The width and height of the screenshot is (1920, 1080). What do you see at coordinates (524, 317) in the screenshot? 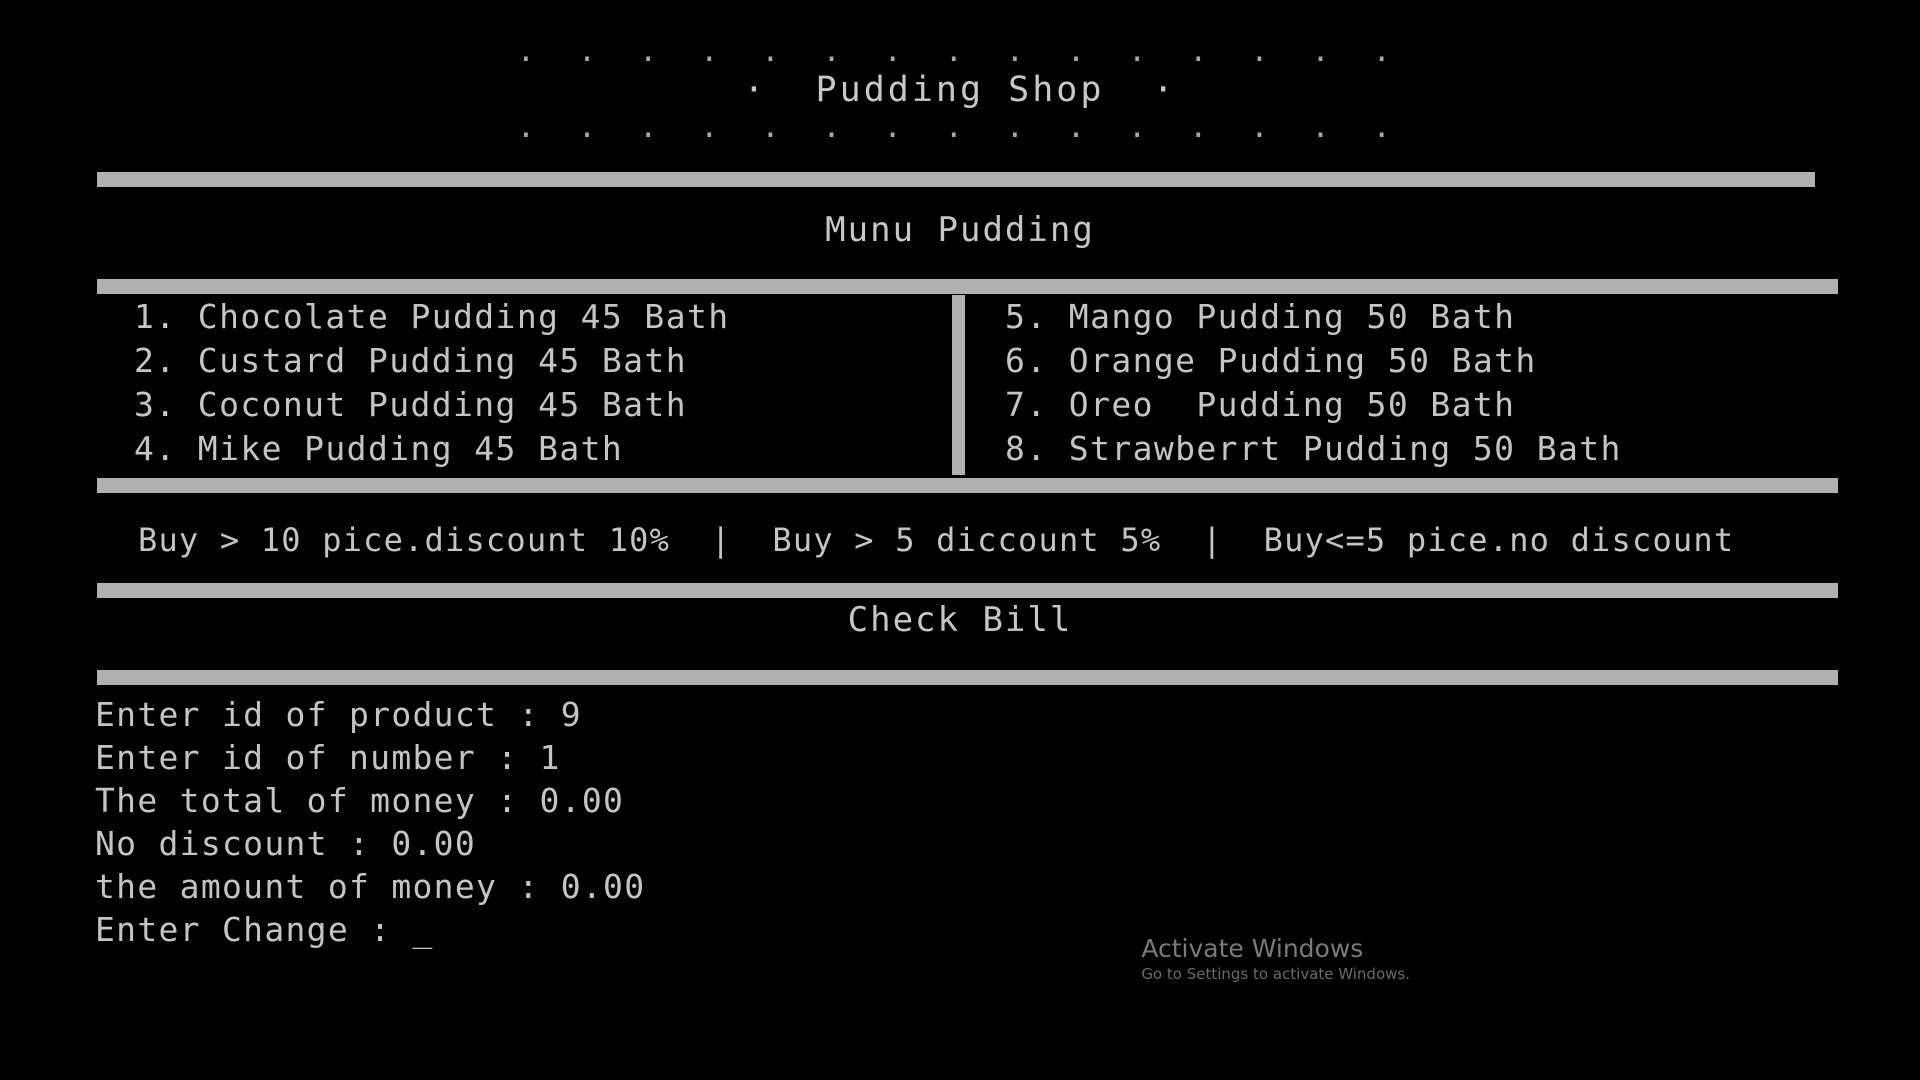
I see `menu-item: 1. Chocolate Pudding 45 Bath` at bounding box center [524, 317].